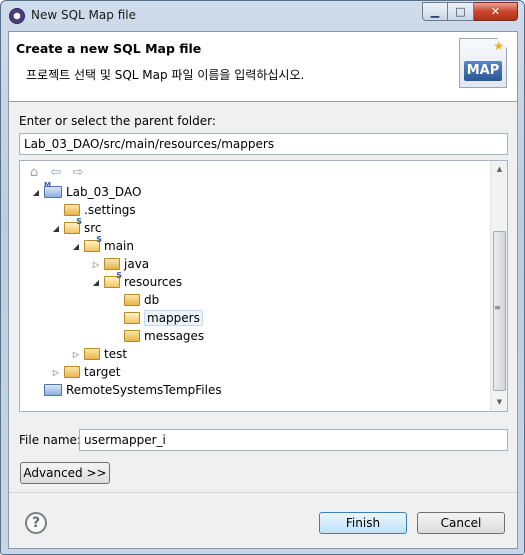  I want to click on tree-item-main: ◢ S main, so click(102, 245).